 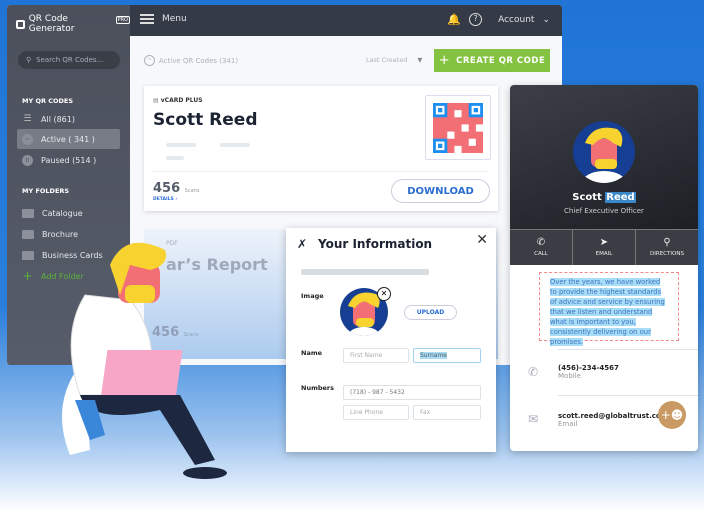 I want to click on caret-down-icon: ▼, so click(x=420, y=60).